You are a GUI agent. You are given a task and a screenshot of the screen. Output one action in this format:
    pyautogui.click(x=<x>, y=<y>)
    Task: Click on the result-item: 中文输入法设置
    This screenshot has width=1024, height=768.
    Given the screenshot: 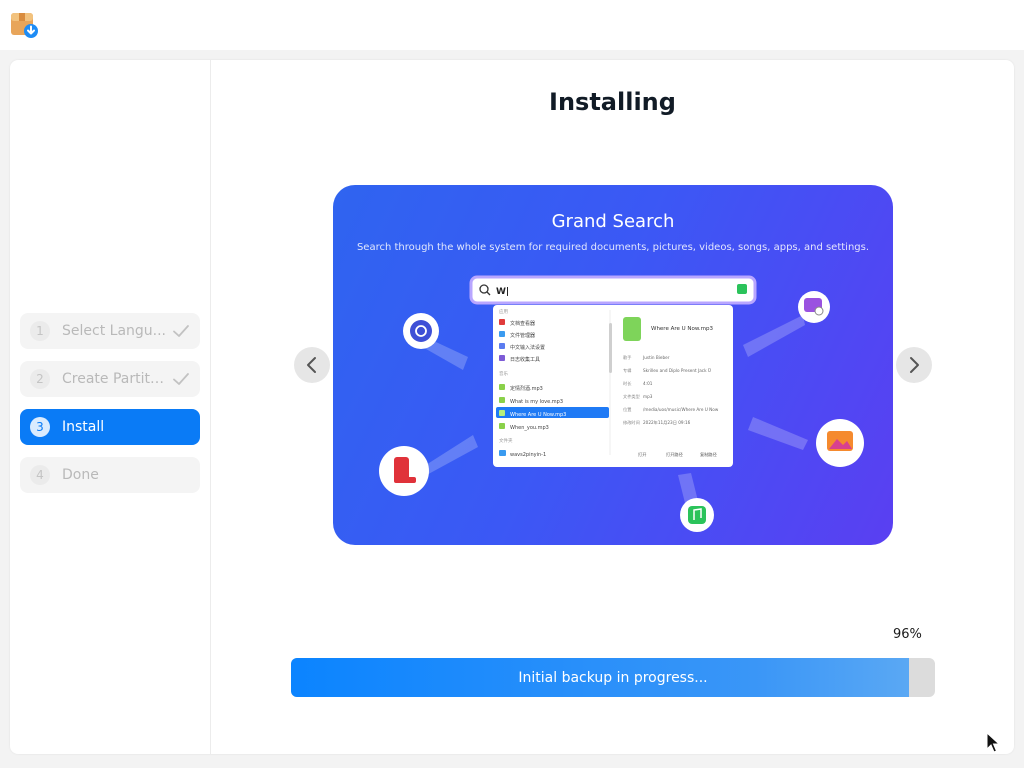 What is the action you would take?
    pyautogui.click(x=527, y=347)
    